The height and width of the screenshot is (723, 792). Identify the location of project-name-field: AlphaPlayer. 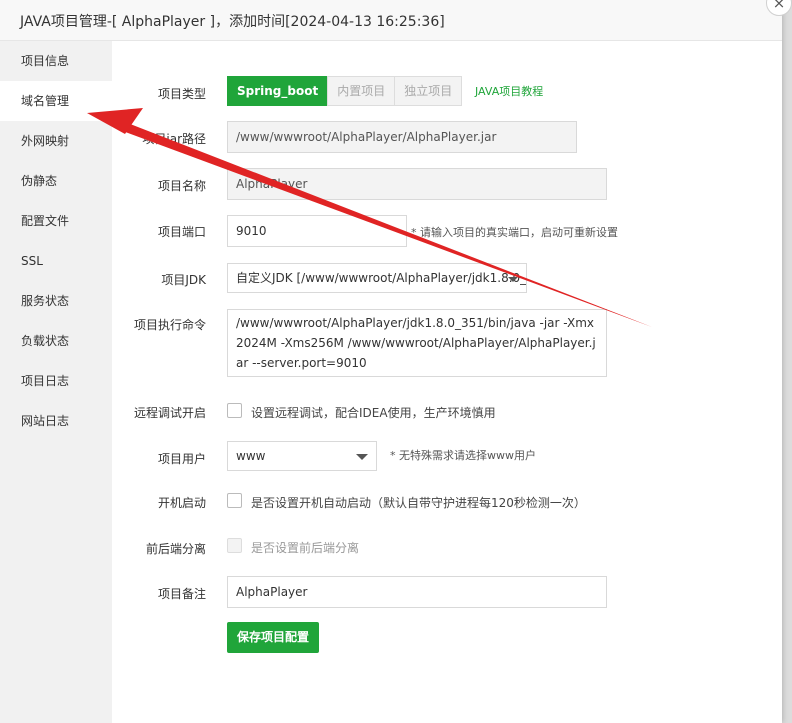
(417, 184).